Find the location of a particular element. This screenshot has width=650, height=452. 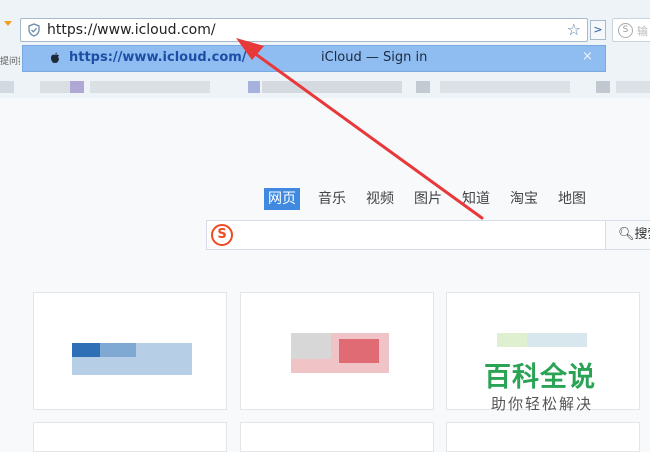

annotation-arrow-shaft is located at coordinates (366, 134).